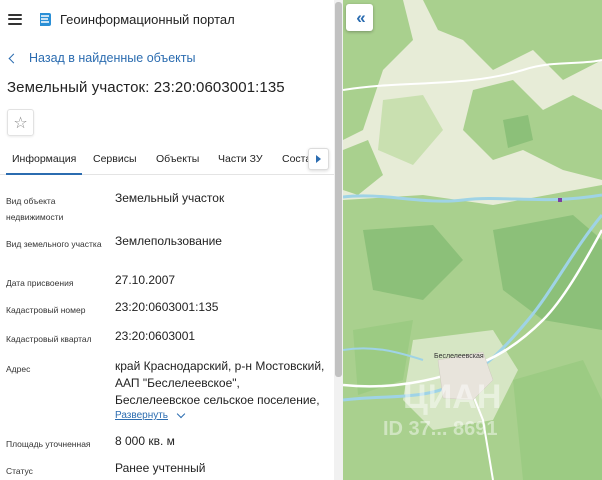 This screenshot has height=480, width=602. What do you see at coordinates (459, 356) in the screenshot?
I see `town-label: Беслелеевская` at bounding box center [459, 356].